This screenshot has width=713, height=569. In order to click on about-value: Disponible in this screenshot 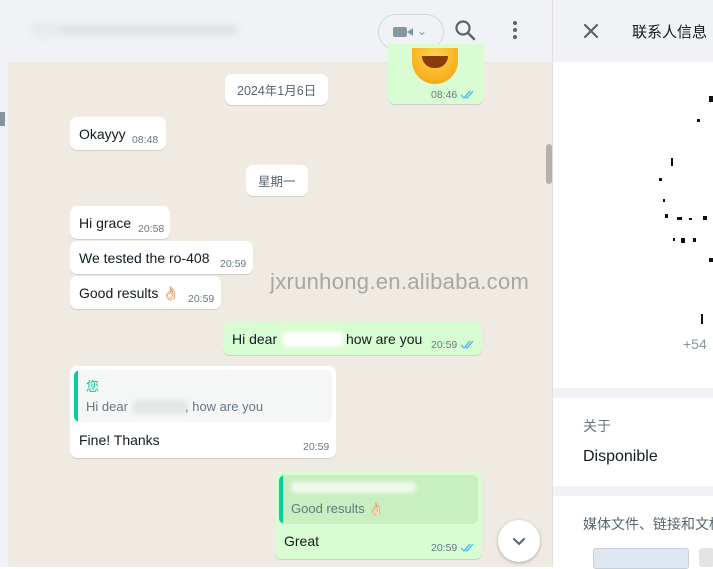, I will do `click(620, 456)`.